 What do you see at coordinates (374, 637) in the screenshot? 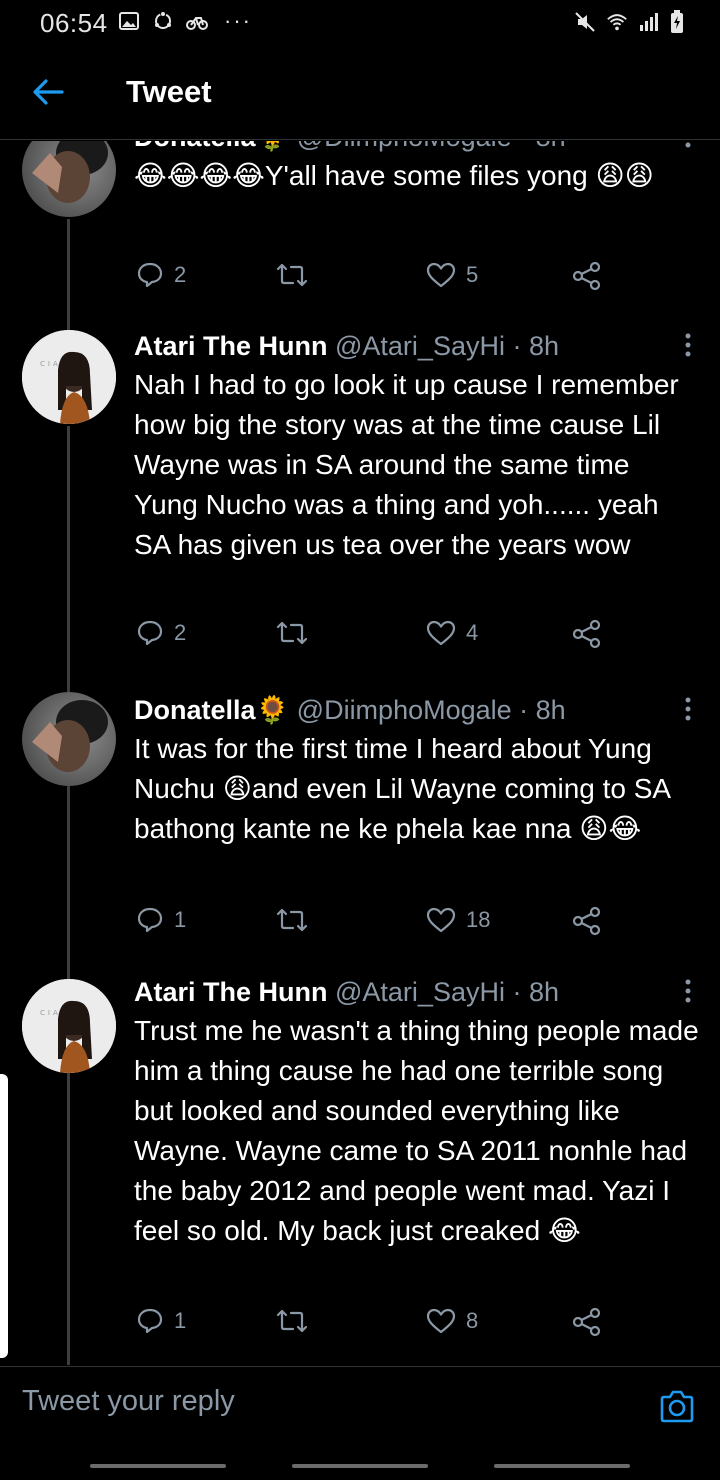
I see `tweet-actions: 2 4` at bounding box center [374, 637].